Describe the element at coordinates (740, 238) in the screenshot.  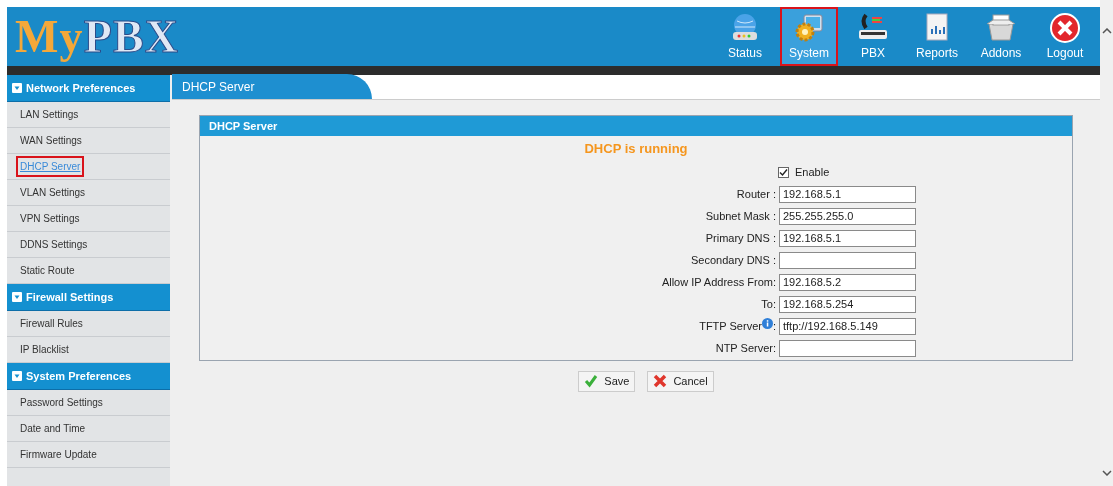
I see `field-label: Primary DNS :` at that location.